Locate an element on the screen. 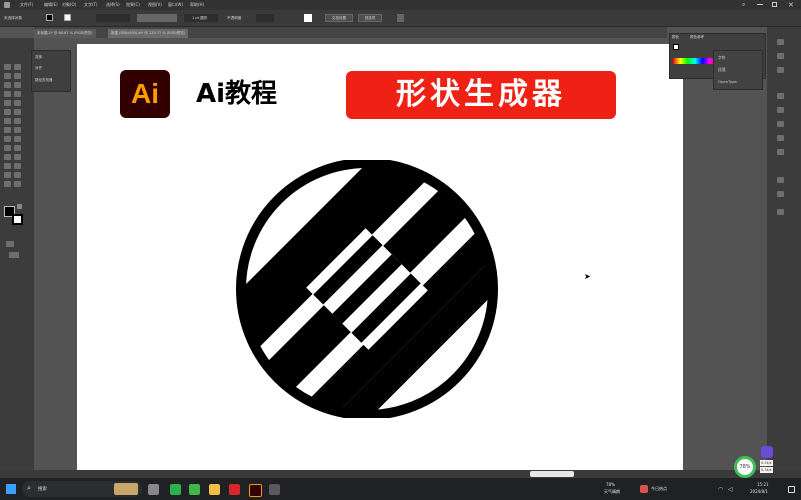  weather-temp: 78% is located at coordinates (610, 484).